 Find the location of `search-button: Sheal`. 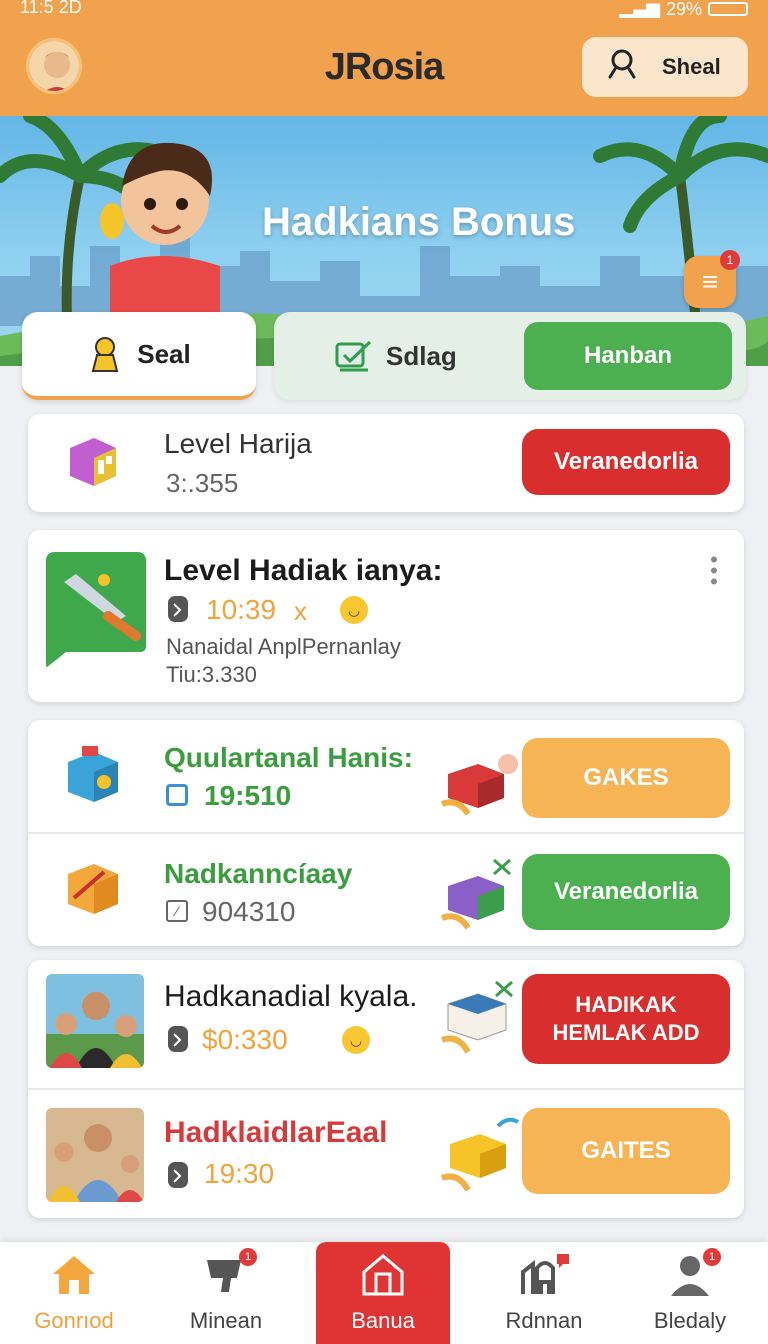

search-button: Sheal is located at coordinates (665, 67).